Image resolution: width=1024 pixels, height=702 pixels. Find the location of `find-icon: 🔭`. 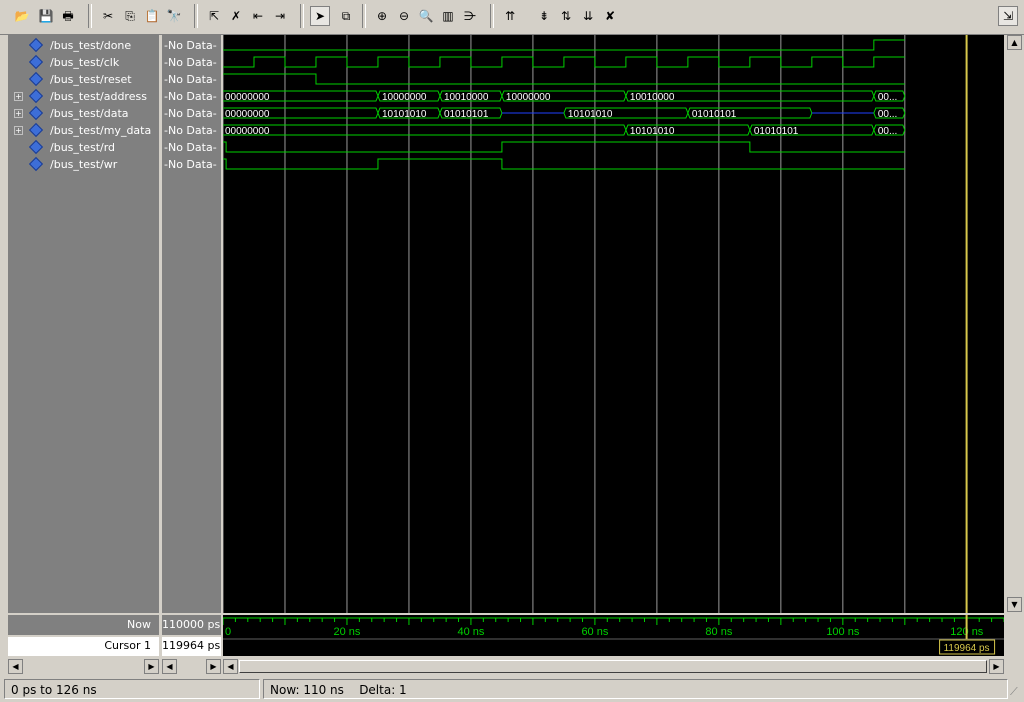

find-icon: 🔭 is located at coordinates (174, 16).